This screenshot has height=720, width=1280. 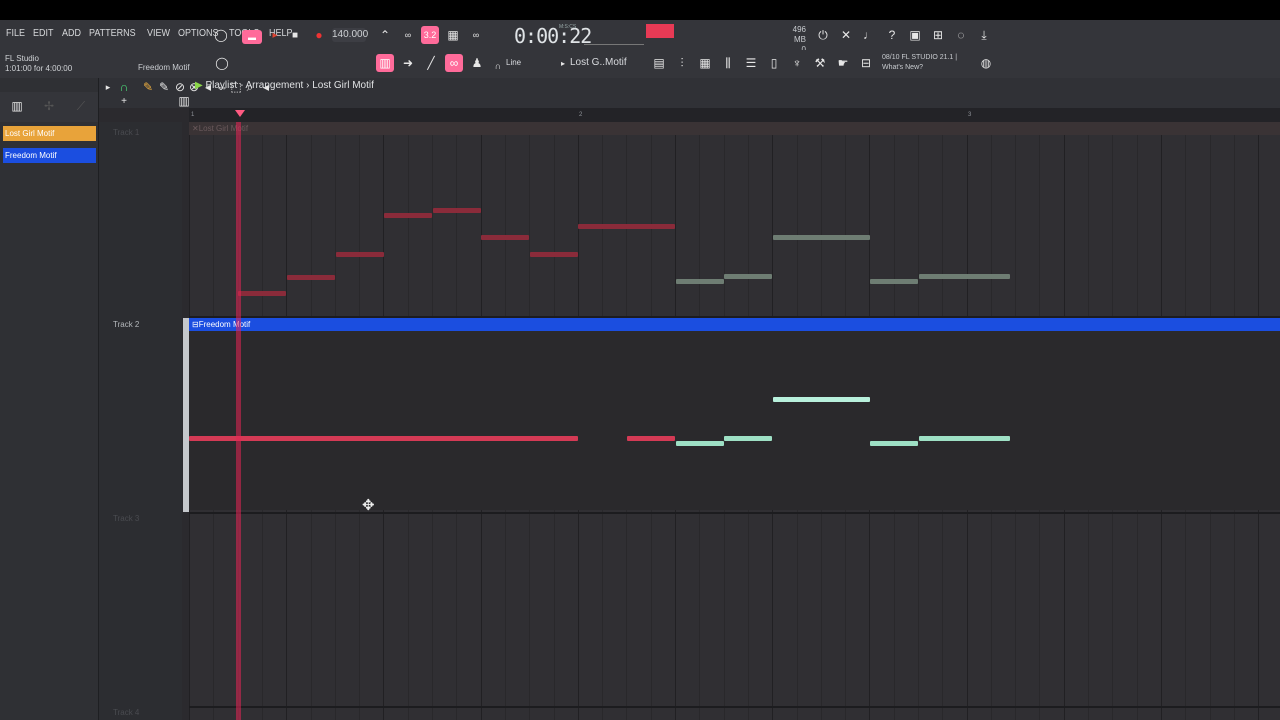 I want to click on power-icon: ⏻, so click(x=823, y=35).